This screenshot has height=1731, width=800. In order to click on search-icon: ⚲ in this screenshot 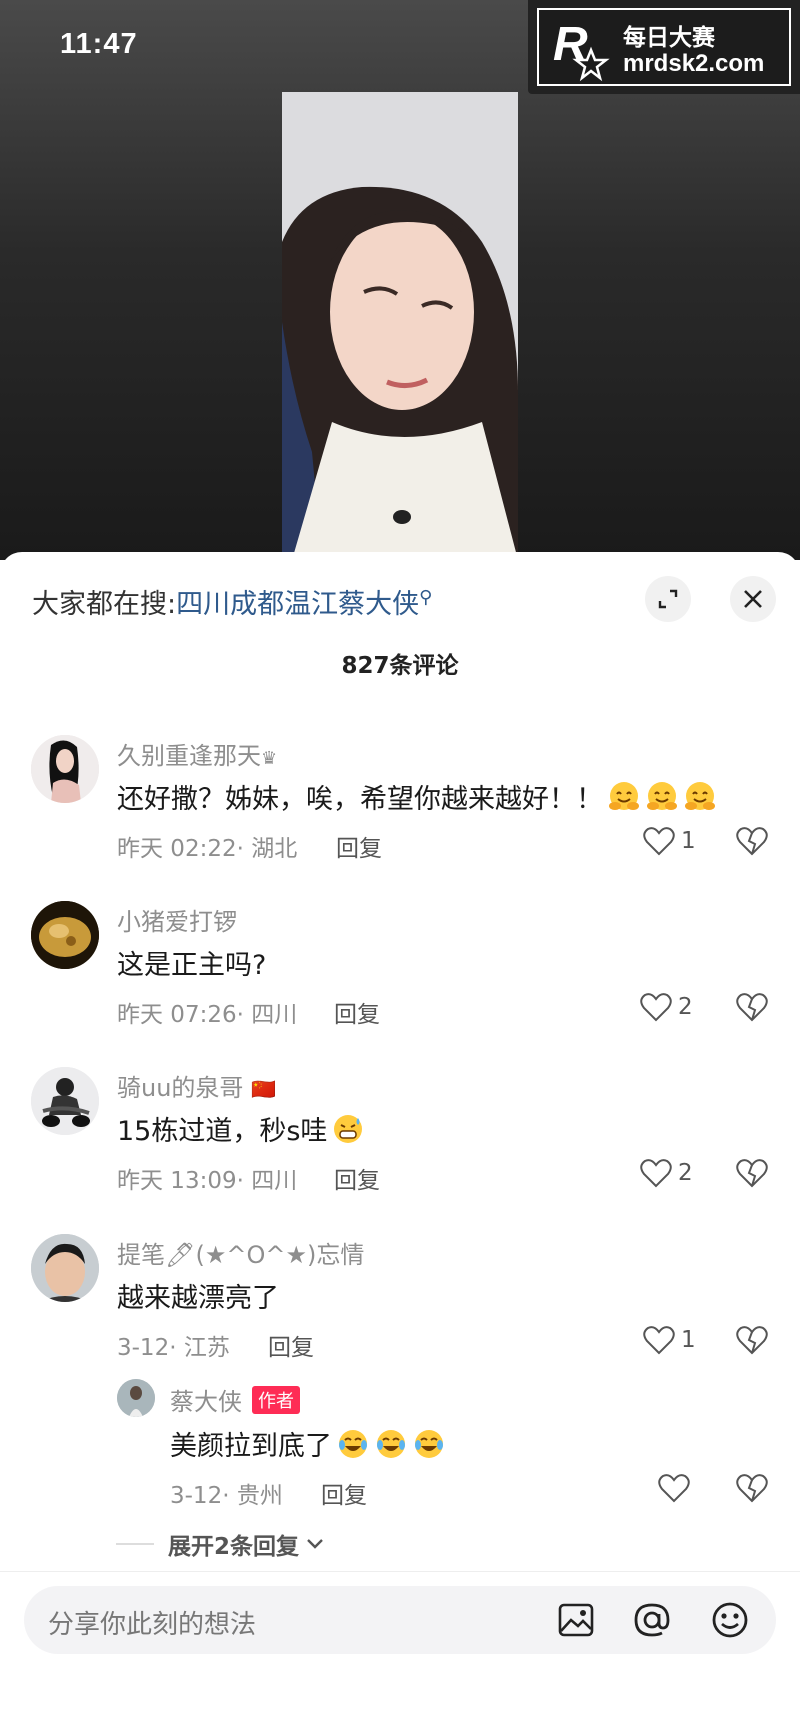, I will do `click(426, 597)`.